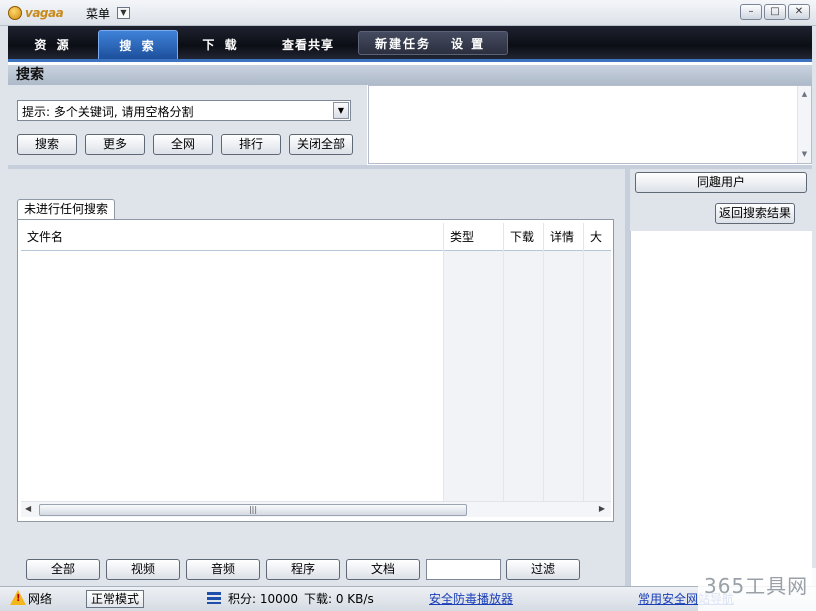  Describe the element at coordinates (341, 110) in the screenshot. I see `chevron-down-icon: ▼` at that location.